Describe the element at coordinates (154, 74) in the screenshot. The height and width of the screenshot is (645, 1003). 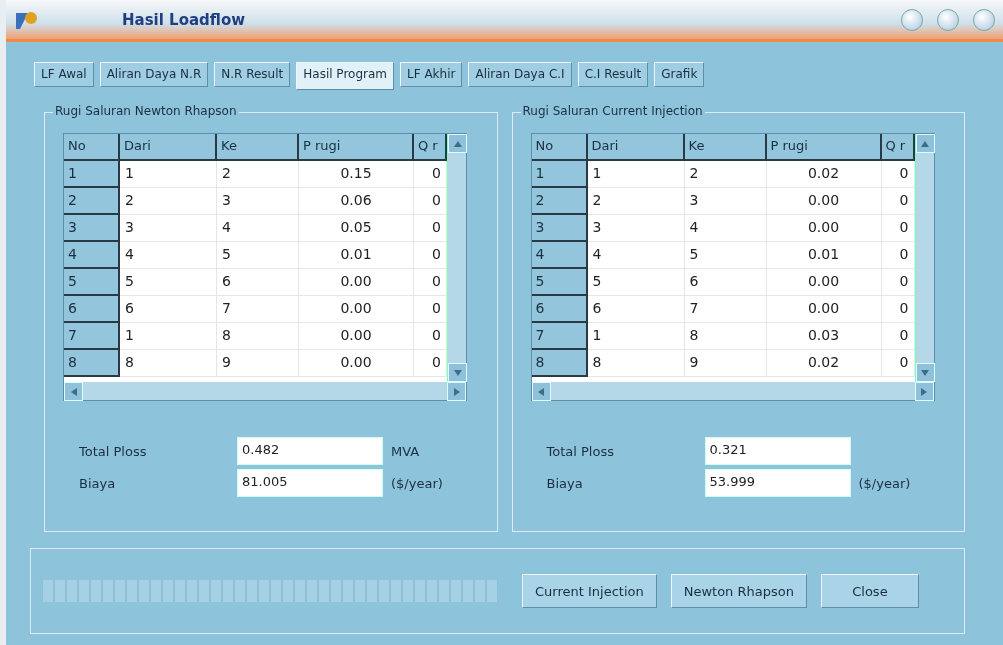
I see `tab: Aliran Daya N.R` at that location.